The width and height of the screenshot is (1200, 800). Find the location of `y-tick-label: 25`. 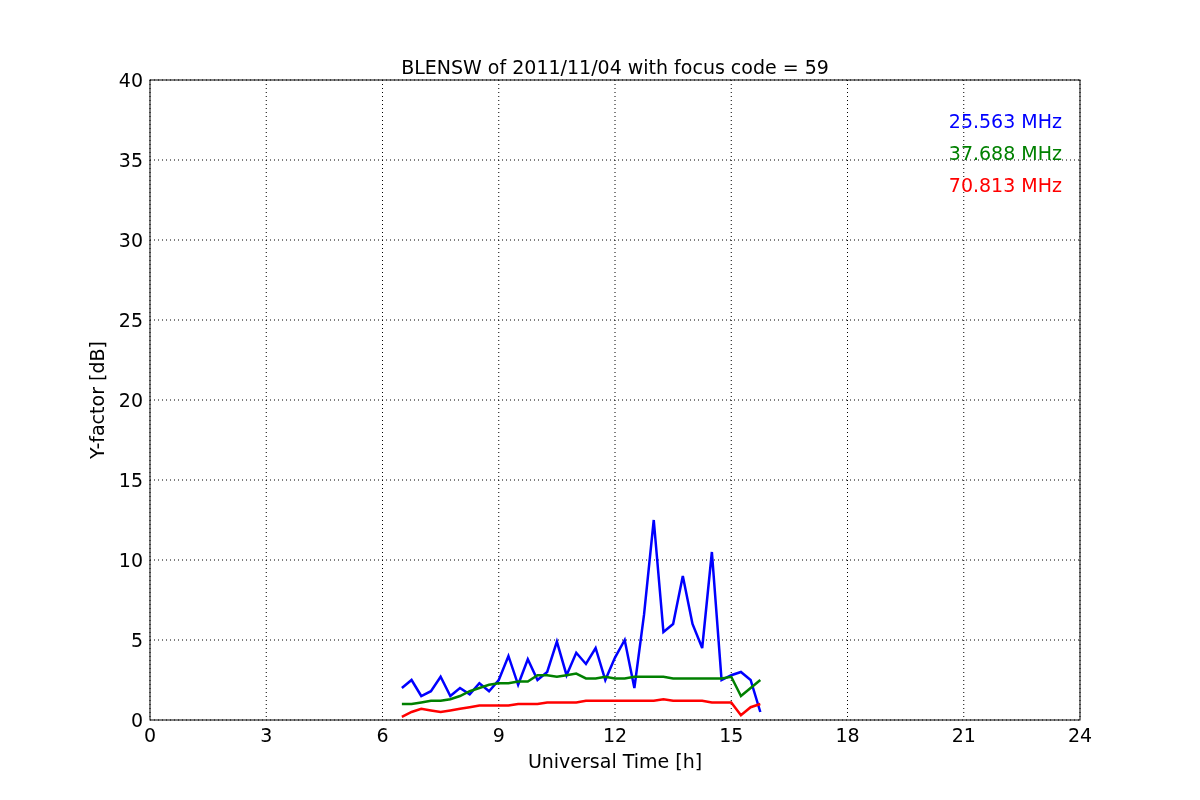

y-tick-label: 25 is located at coordinates (130, 320).